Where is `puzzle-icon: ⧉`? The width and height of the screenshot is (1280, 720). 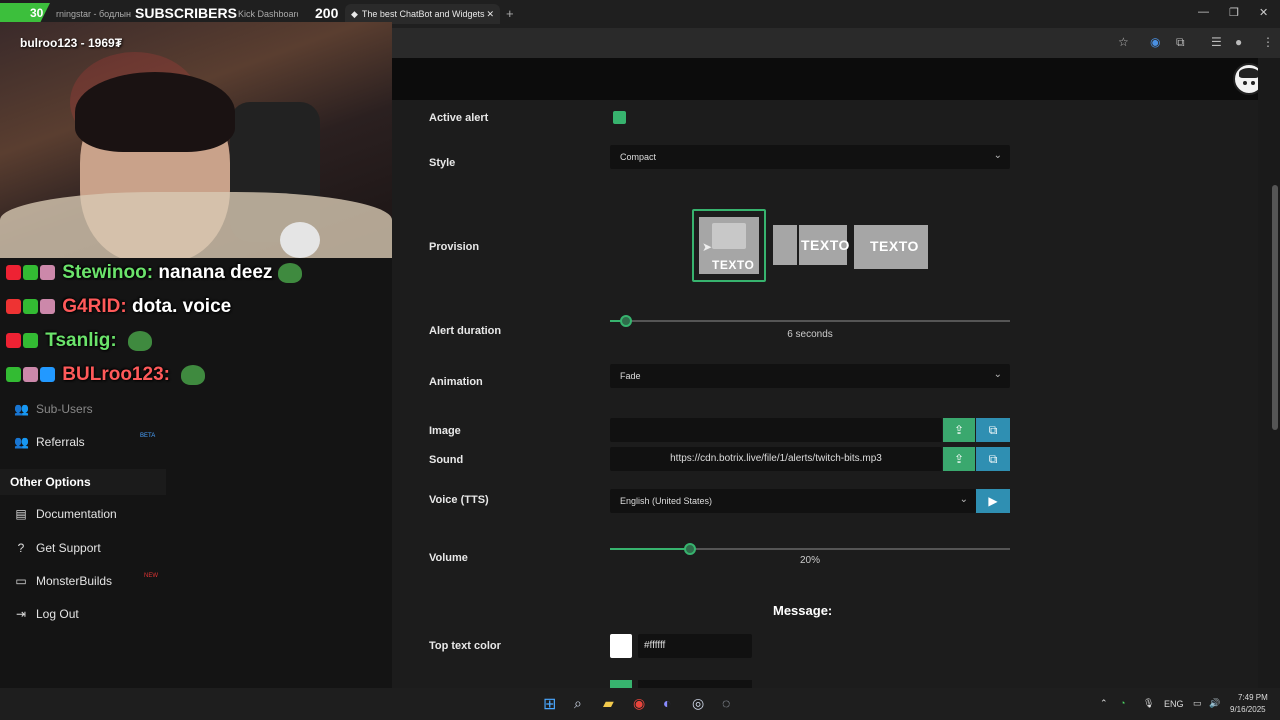 puzzle-icon: ⧉ is located at coordinates (1180, 42).